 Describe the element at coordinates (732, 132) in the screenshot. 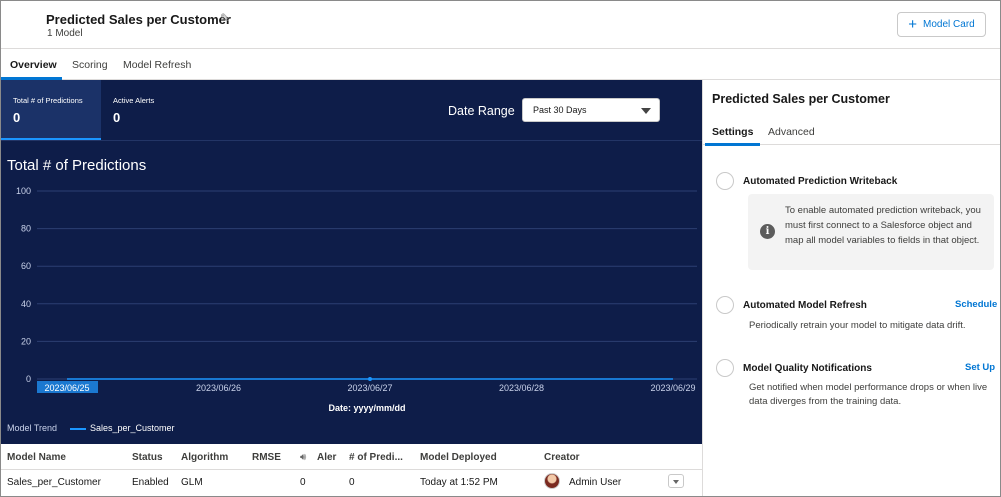

I see `tab-settings: Settings` at that location.